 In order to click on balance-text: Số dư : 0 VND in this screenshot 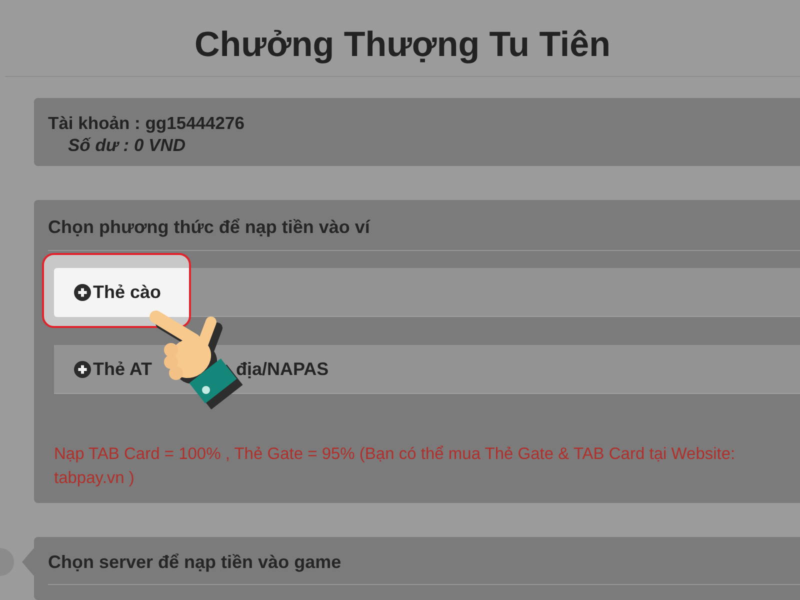, I will do `click(127, 145)`.